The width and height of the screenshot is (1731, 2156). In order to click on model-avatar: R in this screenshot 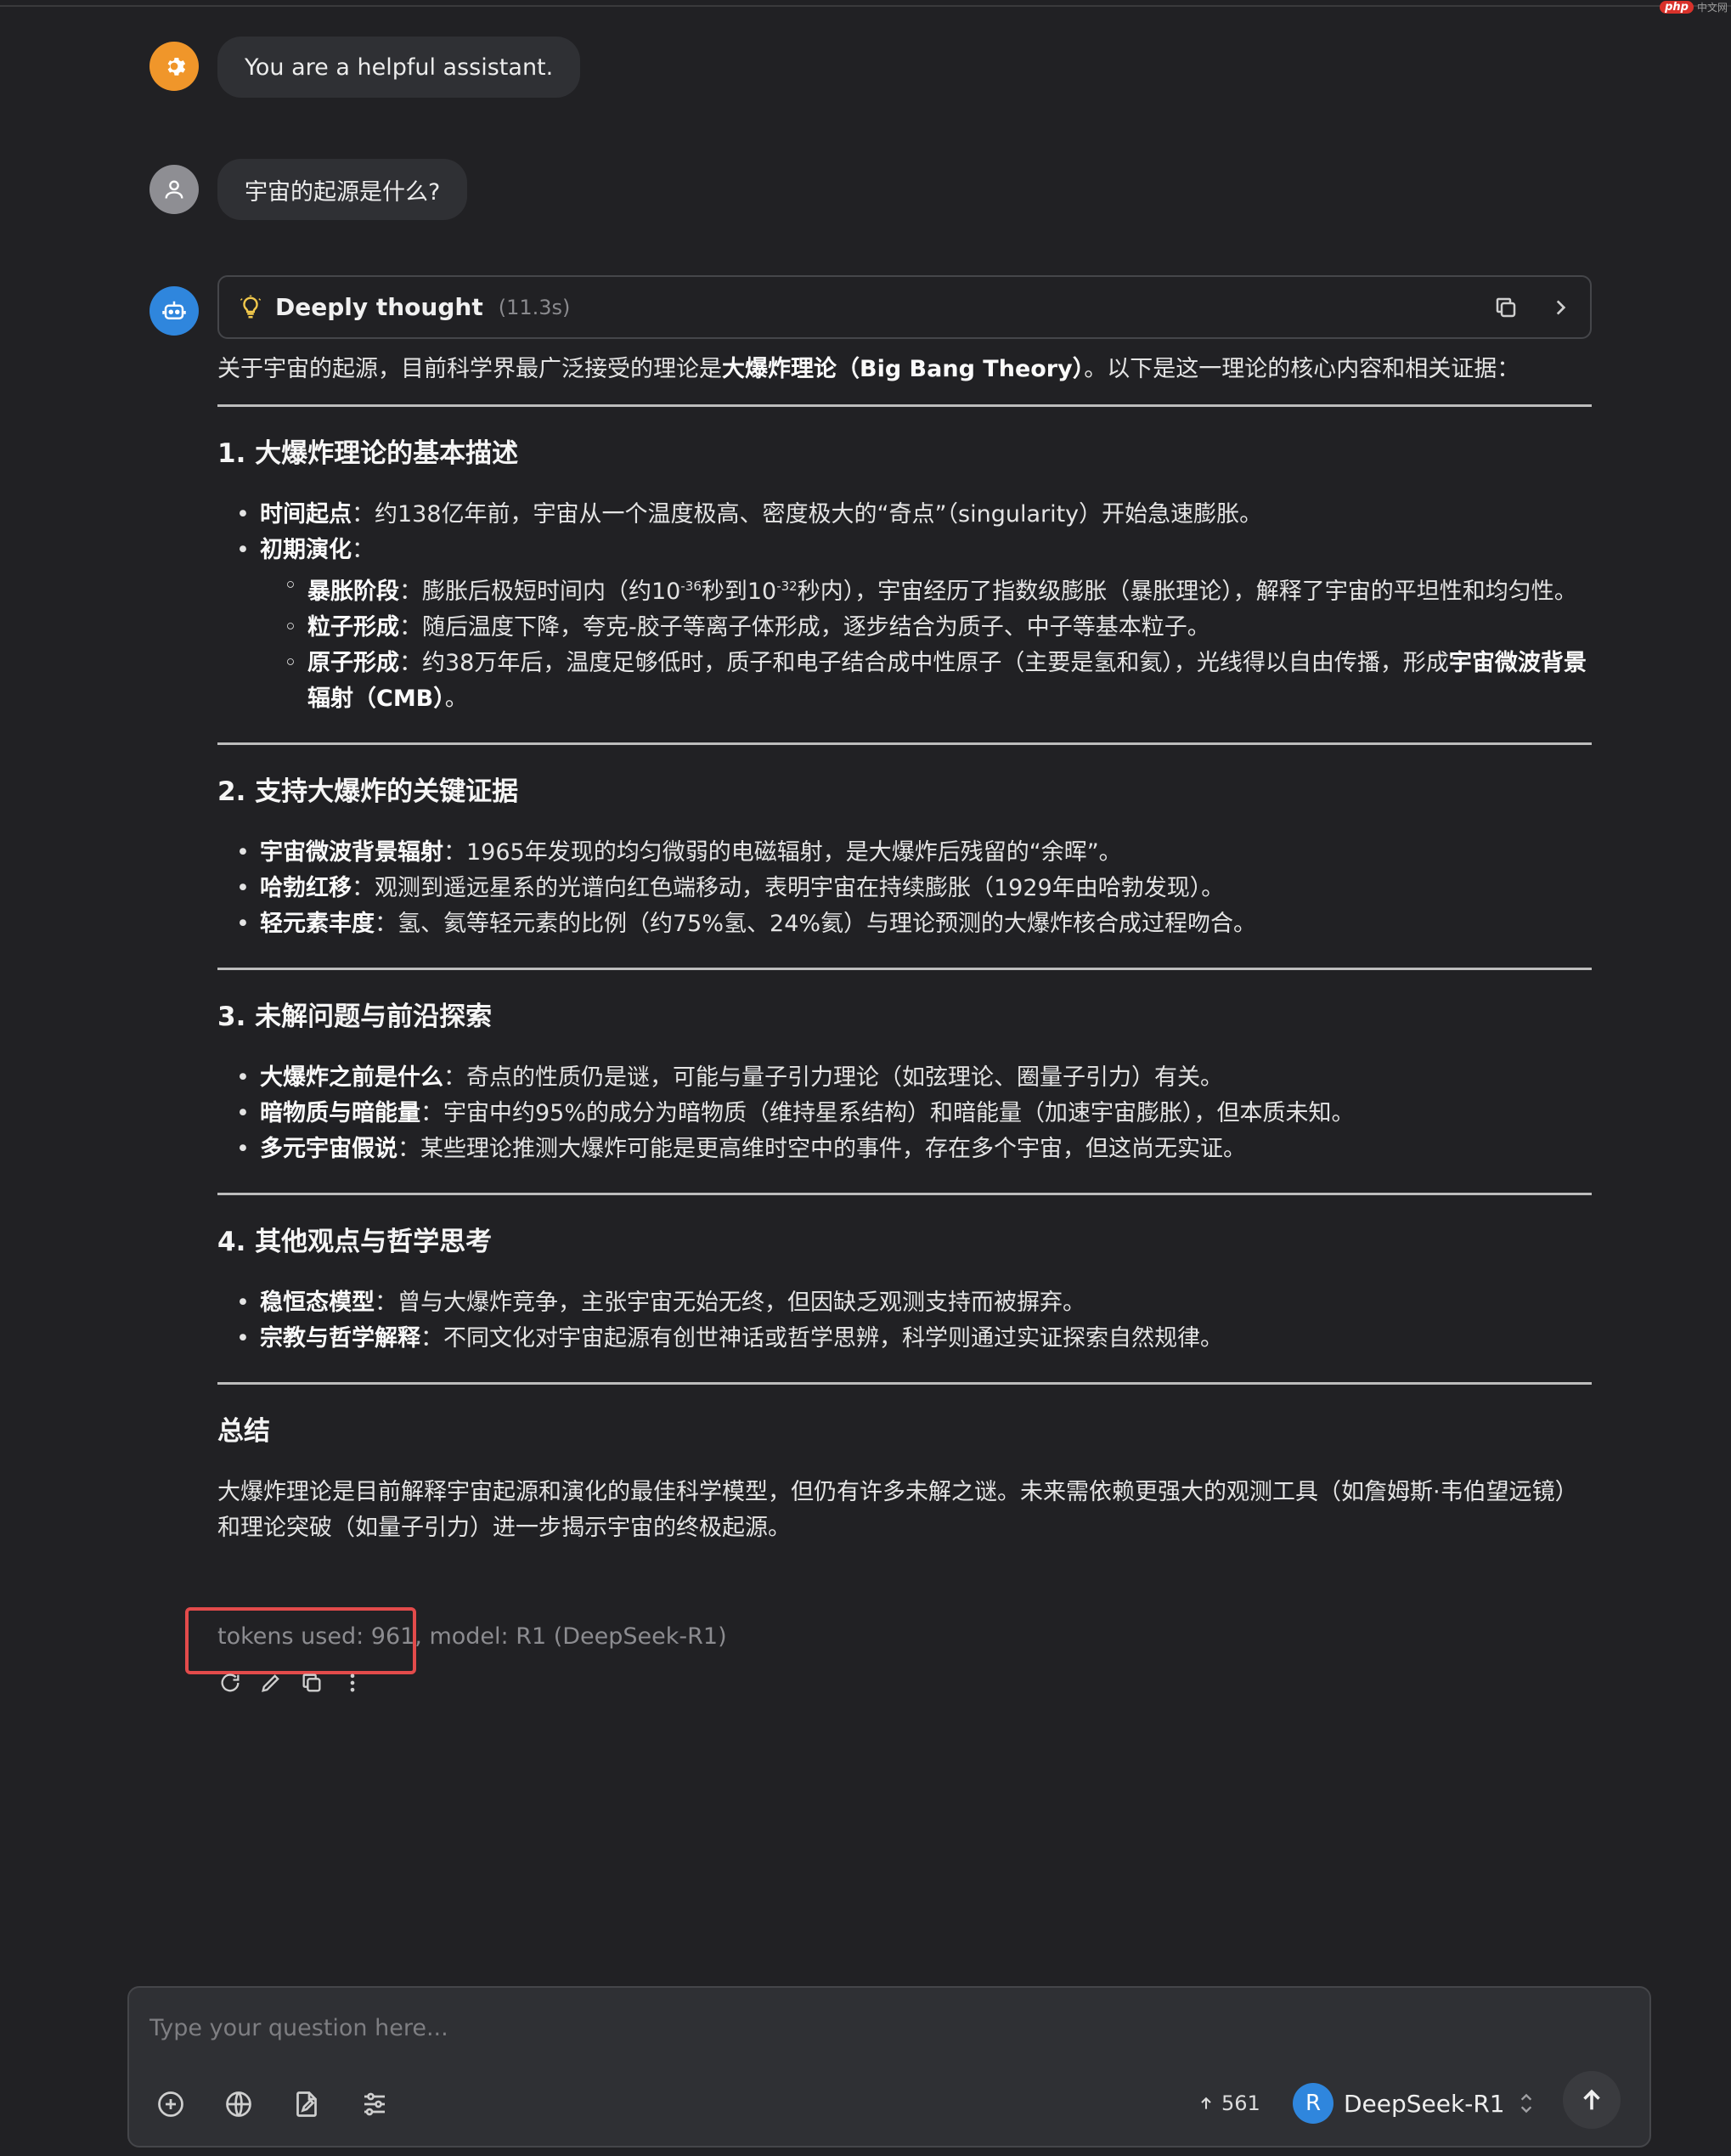, I will do `click(1313, 2103)`.